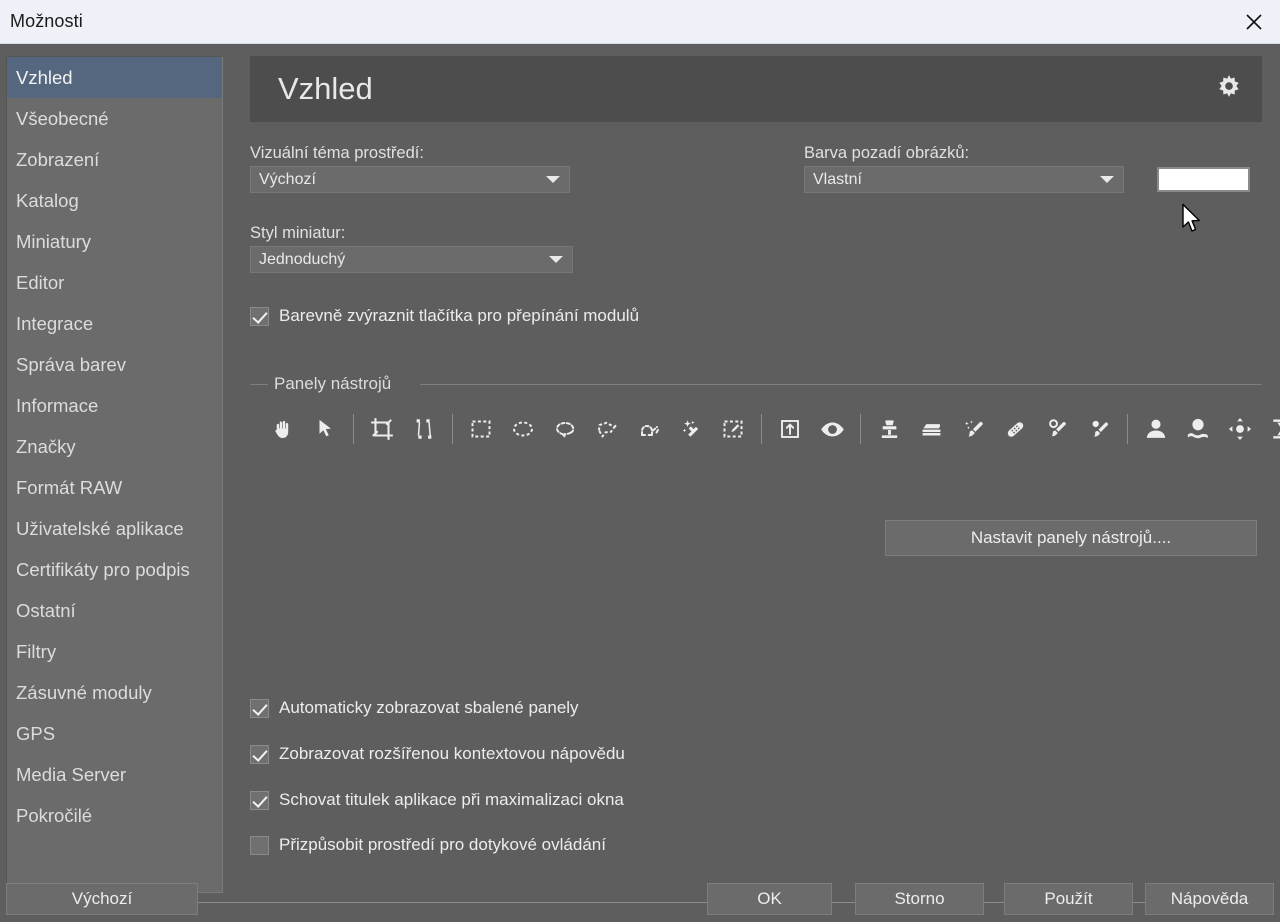 The image size is (1280, 922). I want to click on gear-icon, so click(1229, 89).